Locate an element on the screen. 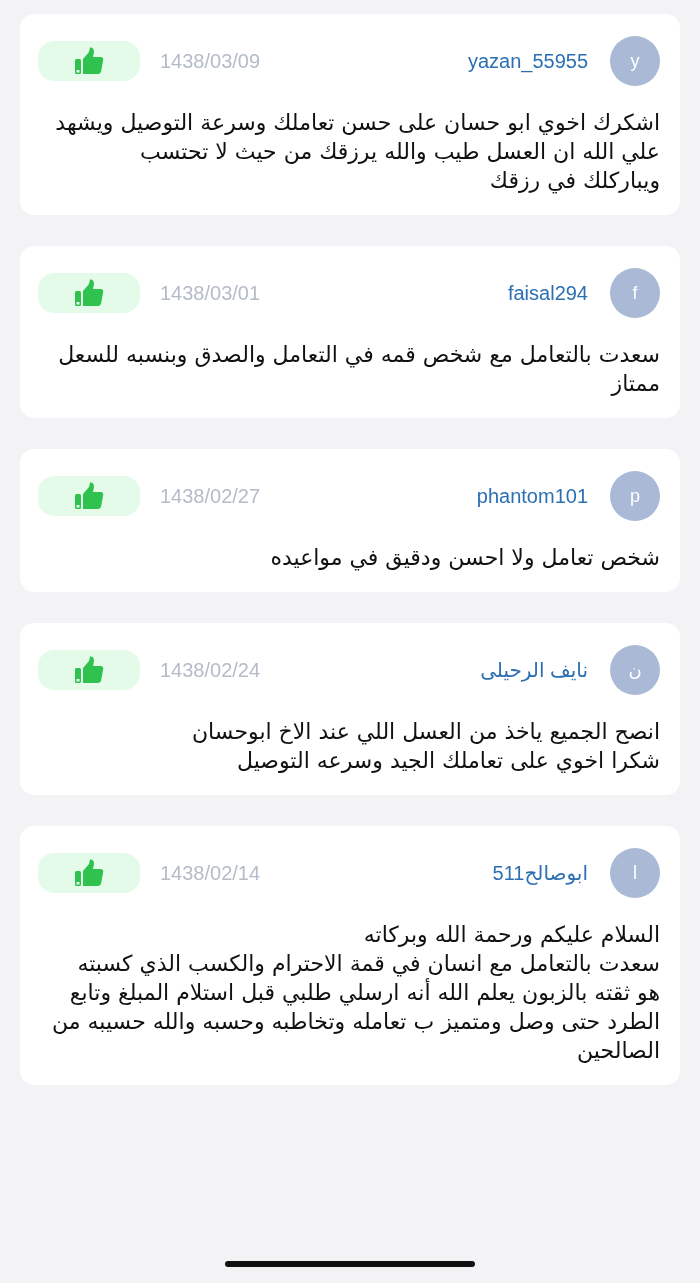 This screenshot has width=700, height=1283. username-link: yazan_55955 is located at coordinates (527, 61).